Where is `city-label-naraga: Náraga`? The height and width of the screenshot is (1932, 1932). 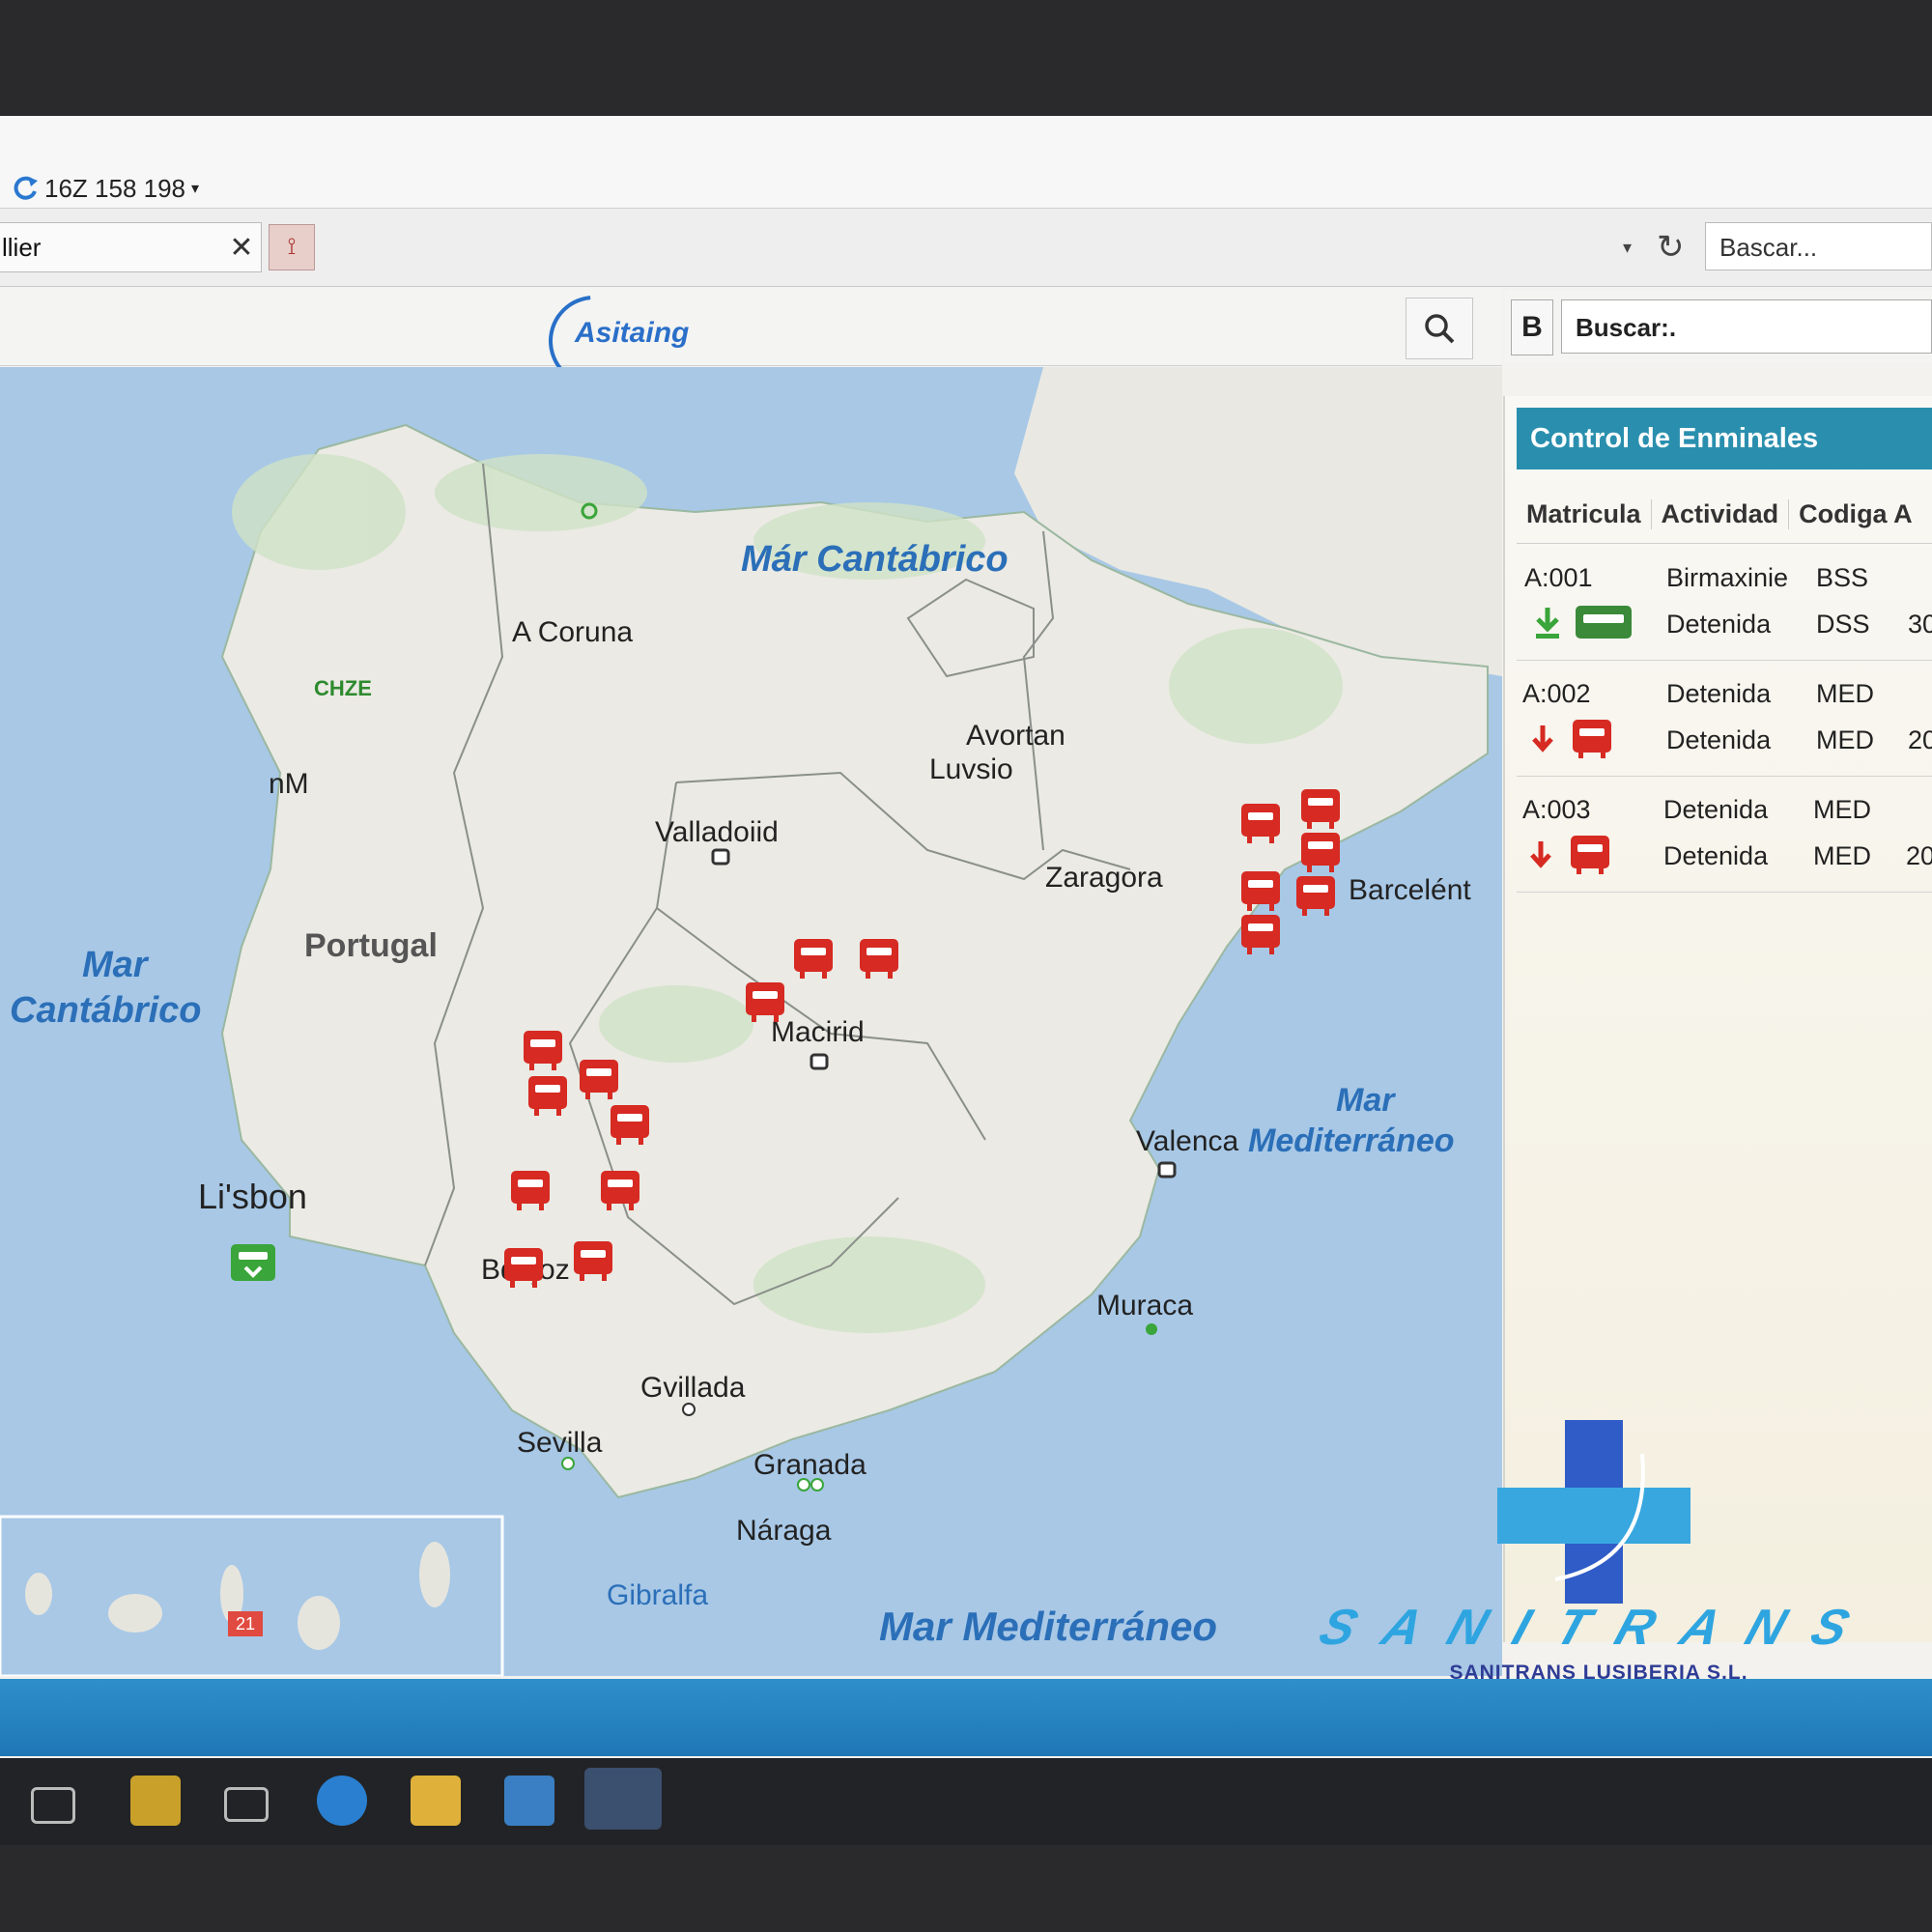
city-label-naraga: Náraga is located at coordinates (784, 1531).